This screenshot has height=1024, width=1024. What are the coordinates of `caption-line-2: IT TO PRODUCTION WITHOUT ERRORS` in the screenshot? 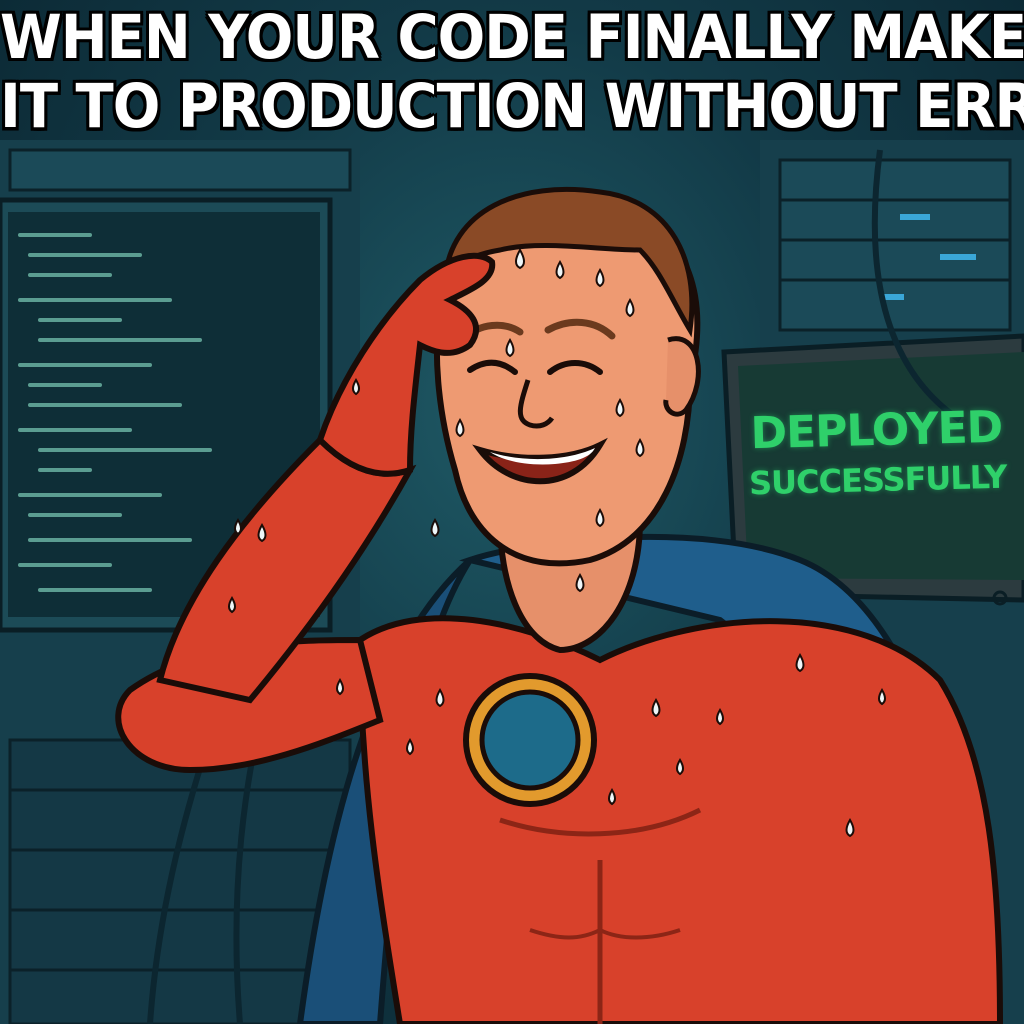 It's located at (512, 107).